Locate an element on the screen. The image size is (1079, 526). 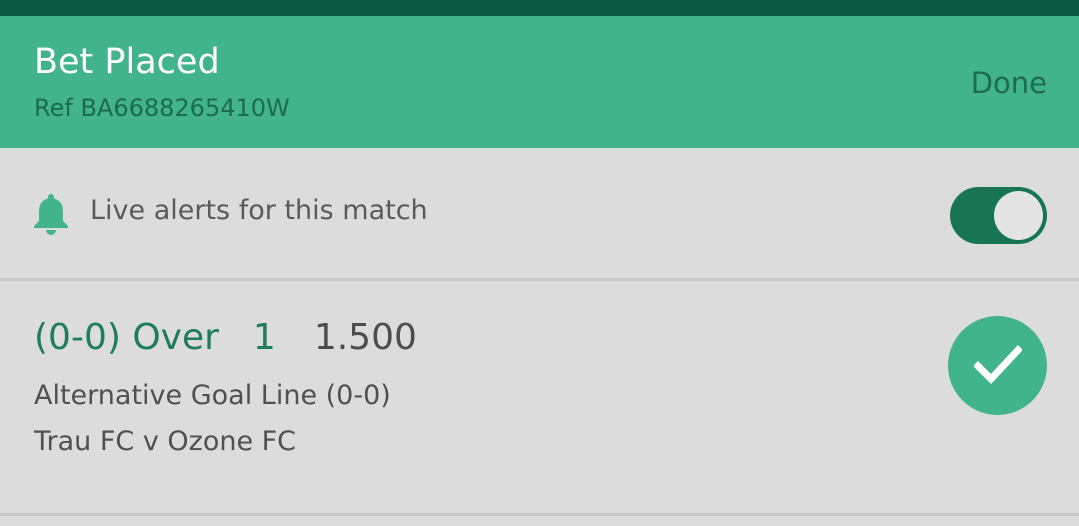
live-alerts-label: Live alerts for this match is located at coordinates (259, 210).